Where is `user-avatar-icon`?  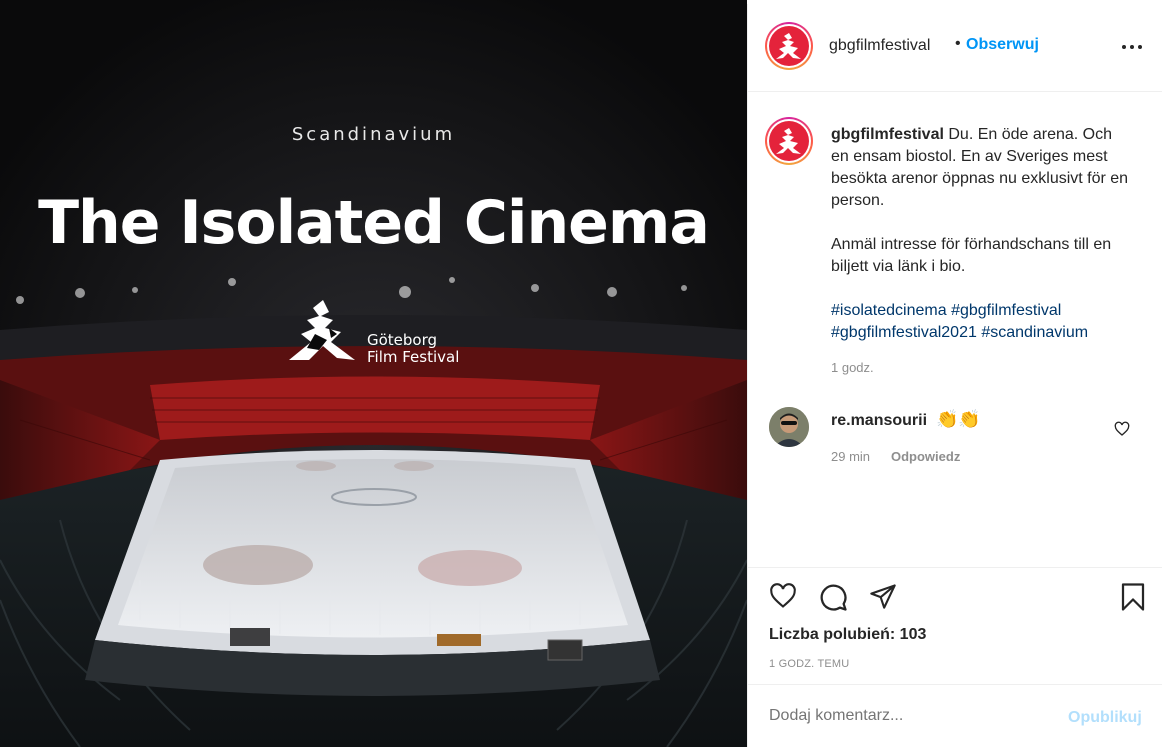
user-avatar-icon is located at coordinates (789, 427).